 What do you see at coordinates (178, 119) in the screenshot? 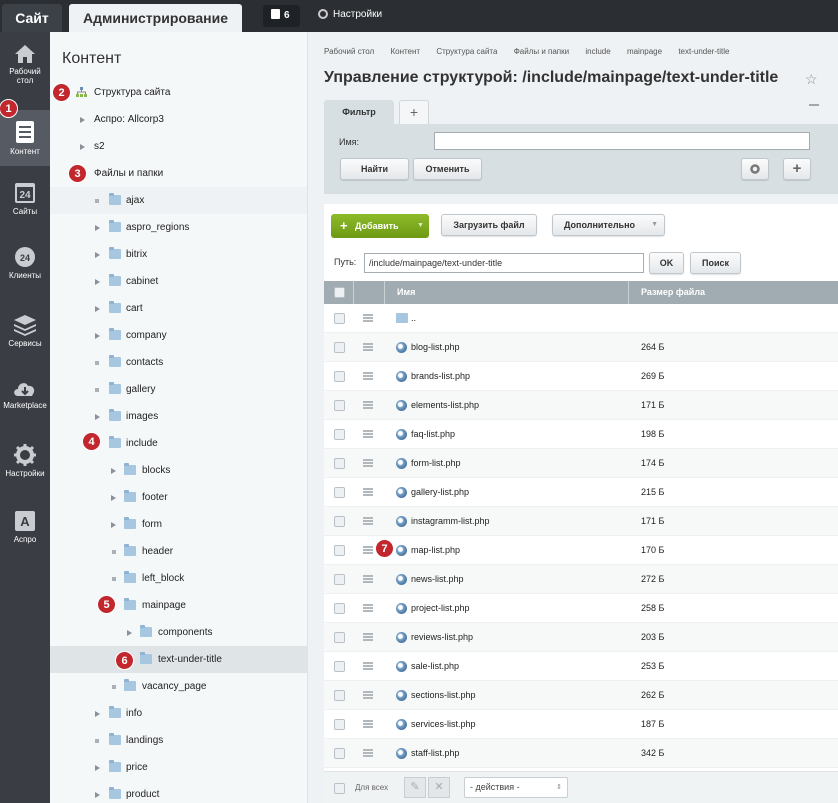
I see `tree-item-aspro-allcorp3: Аспро: Allcorp3` at bounding box center [178, 119].